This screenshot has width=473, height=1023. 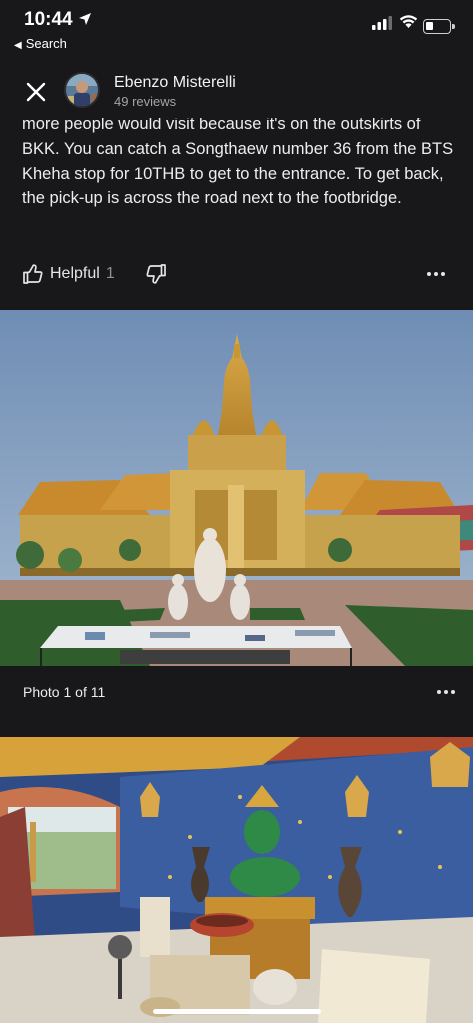 I want to click on status-time: 10:44, so click(x=48, y=19).